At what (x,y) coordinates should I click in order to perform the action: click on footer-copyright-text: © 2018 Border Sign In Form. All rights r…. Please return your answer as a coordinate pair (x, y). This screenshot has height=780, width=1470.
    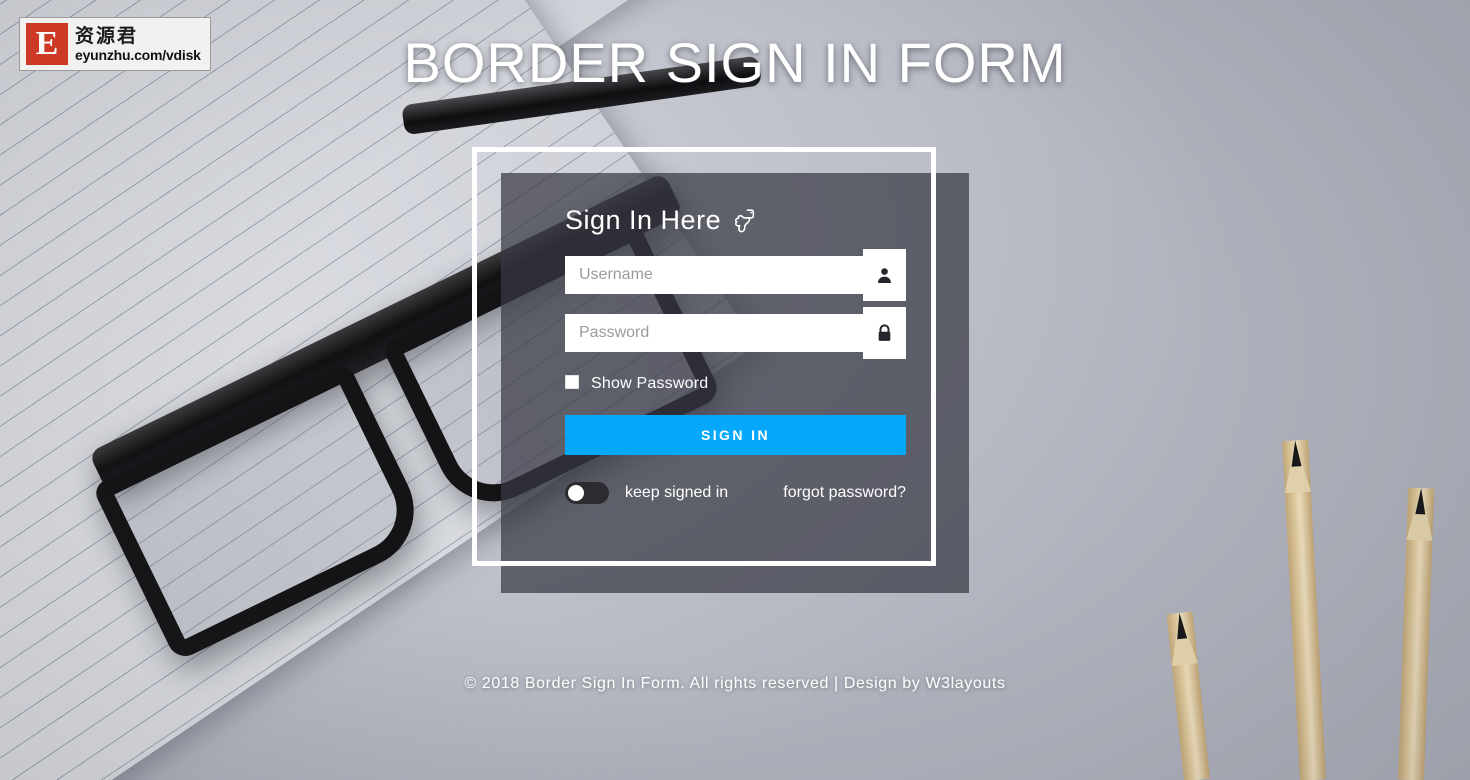
    Looking at the image, I should click on (695, 683).